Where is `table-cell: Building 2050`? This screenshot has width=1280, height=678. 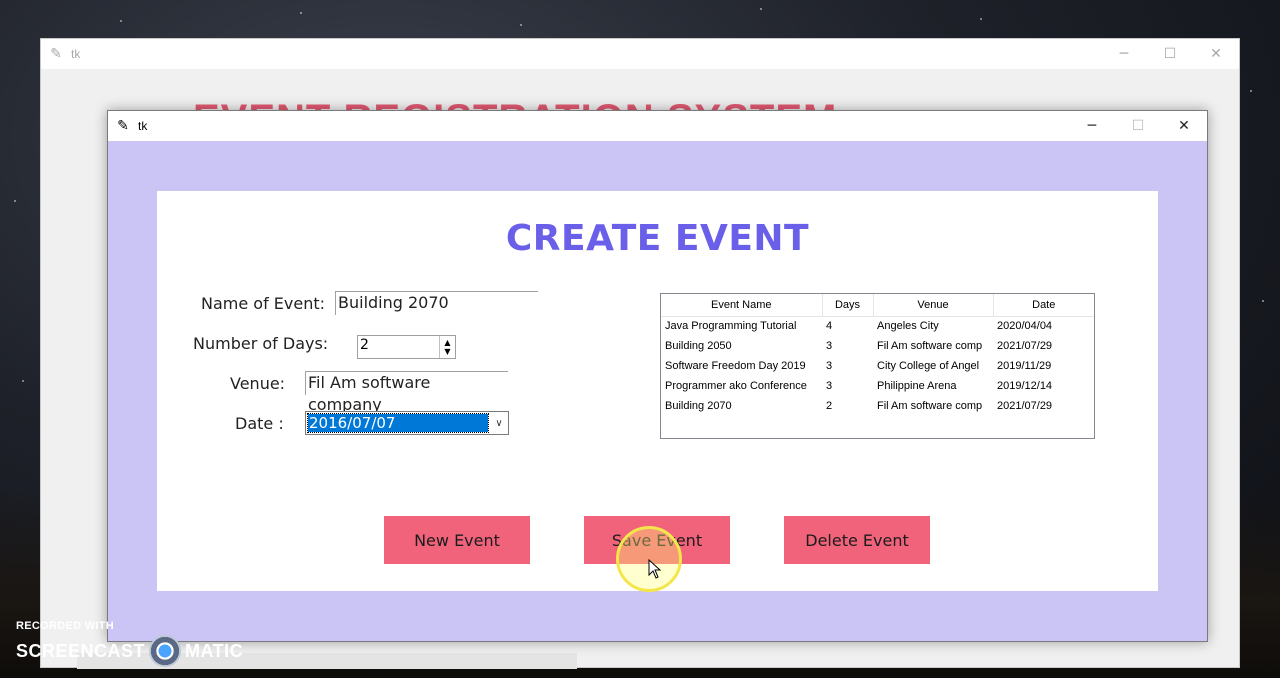
table-cell: Building 2050 is located at coordinates (698, 346).